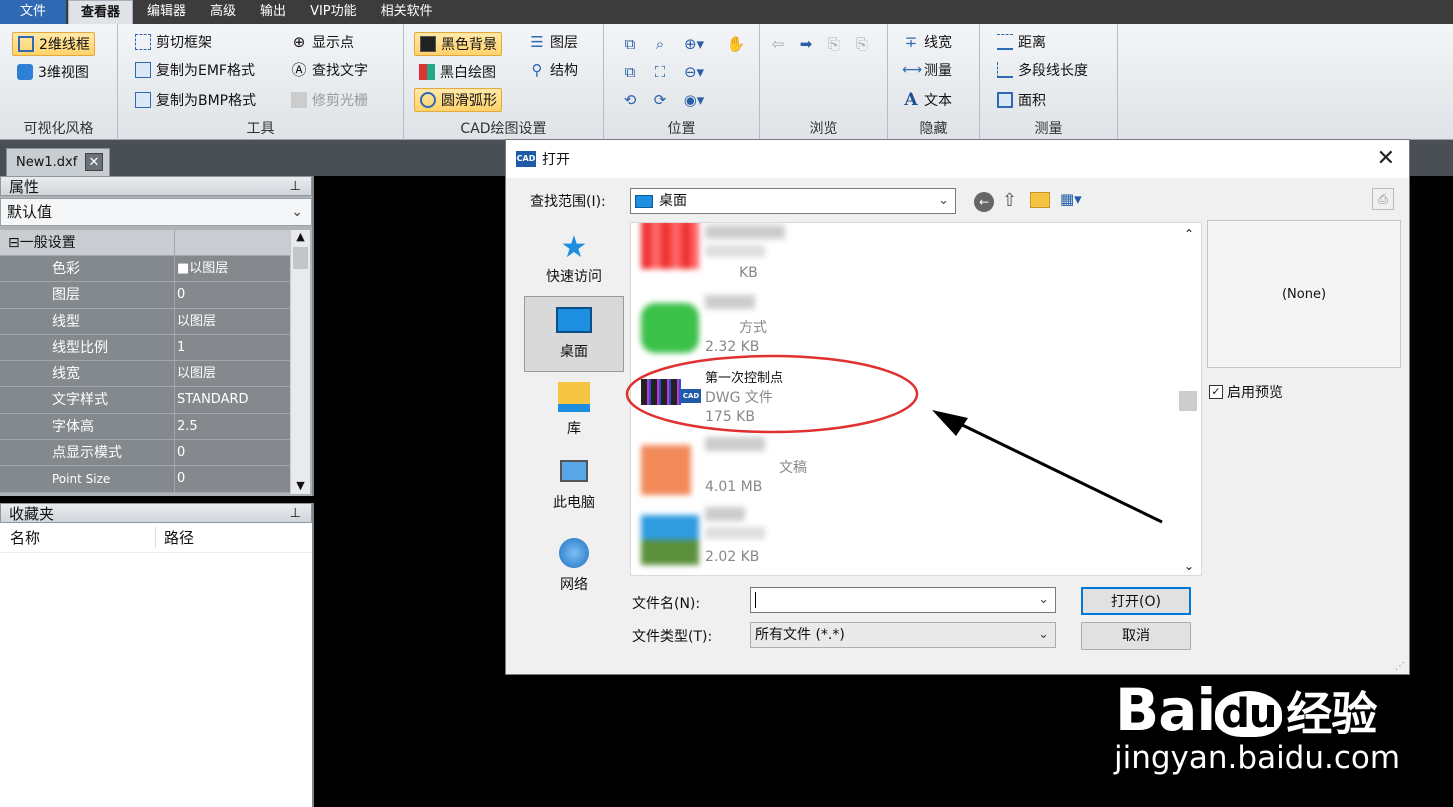  Describe the element at coordinates (1331, 714) in the screenshot. I see `watermark-suffix: 经验` at that location.